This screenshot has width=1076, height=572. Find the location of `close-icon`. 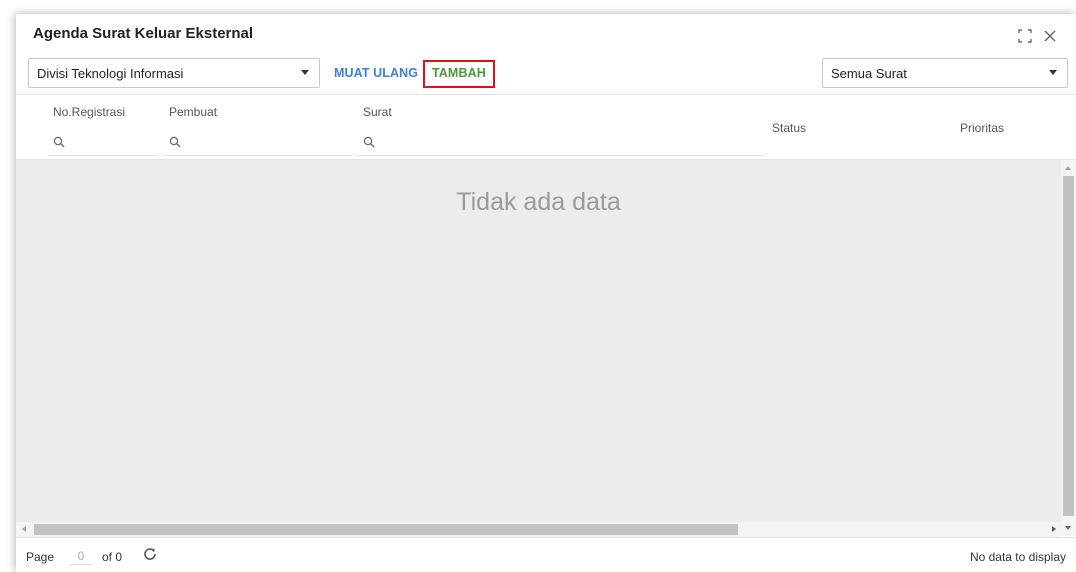

close-icon is located at coordinates (1050, 36).